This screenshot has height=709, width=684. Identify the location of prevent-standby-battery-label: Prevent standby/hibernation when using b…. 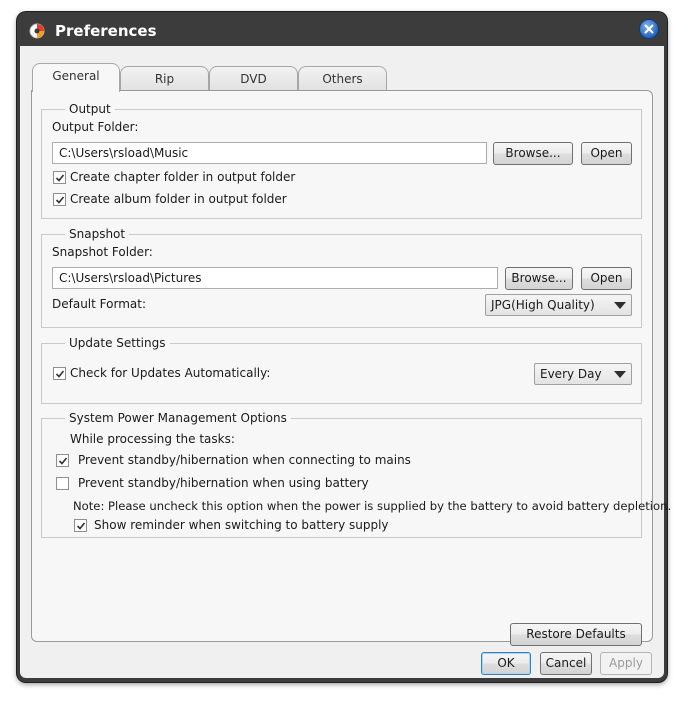
(223, 483).